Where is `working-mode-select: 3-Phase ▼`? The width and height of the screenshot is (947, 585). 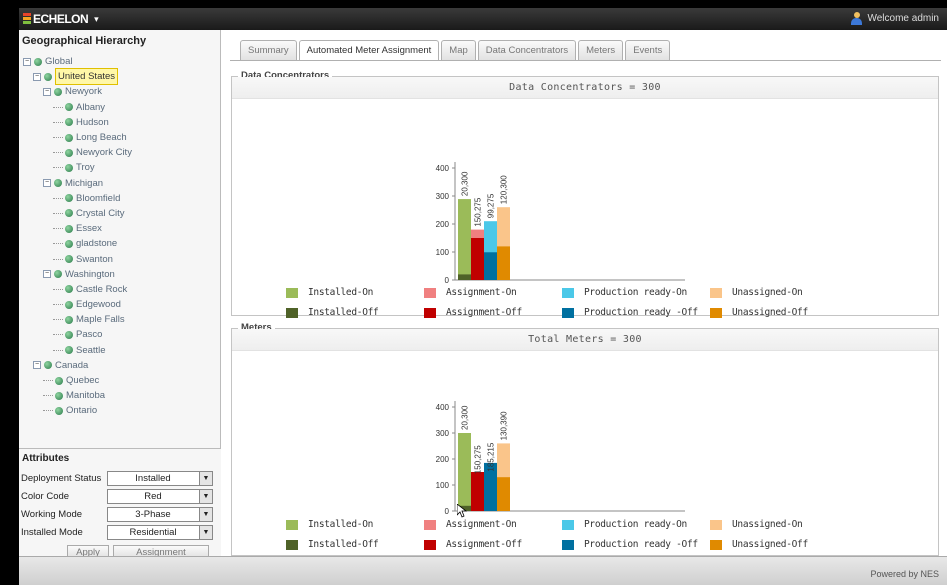
working-mode-select: 3-Phase ▼ is located at coordinates (160, 514).